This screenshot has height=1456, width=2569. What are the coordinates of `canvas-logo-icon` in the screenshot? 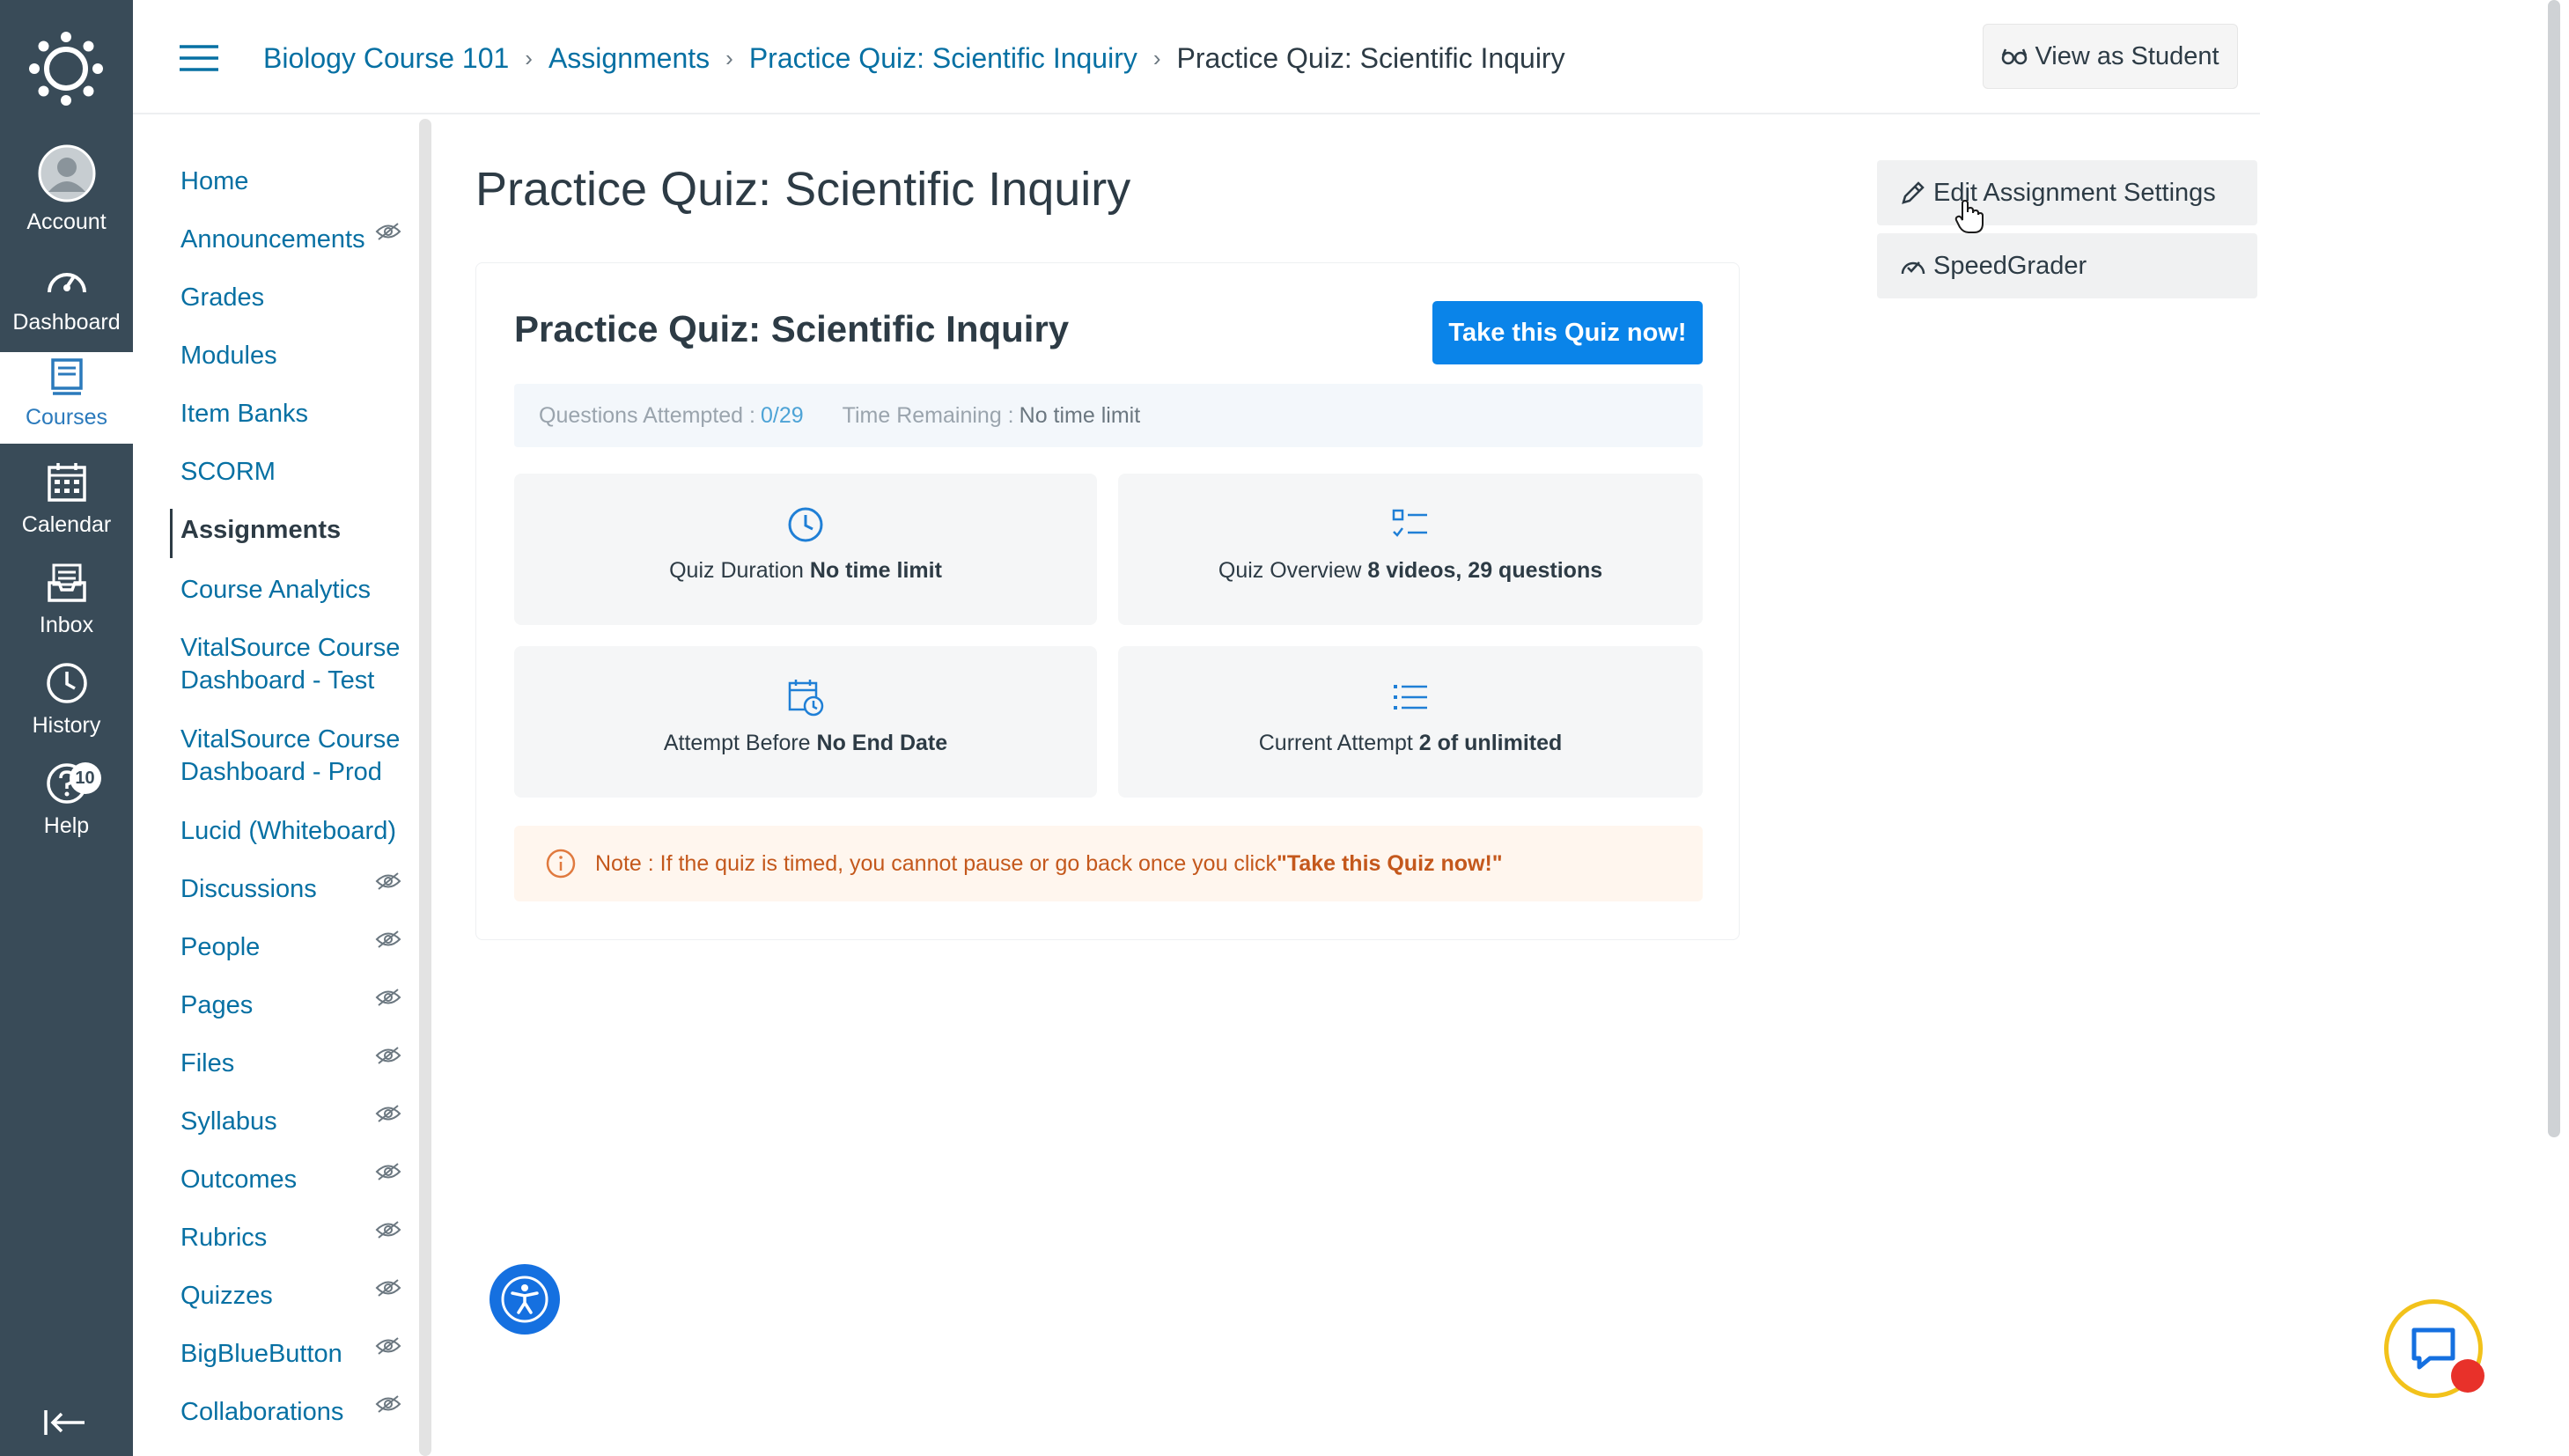 It's located at (66, 69).